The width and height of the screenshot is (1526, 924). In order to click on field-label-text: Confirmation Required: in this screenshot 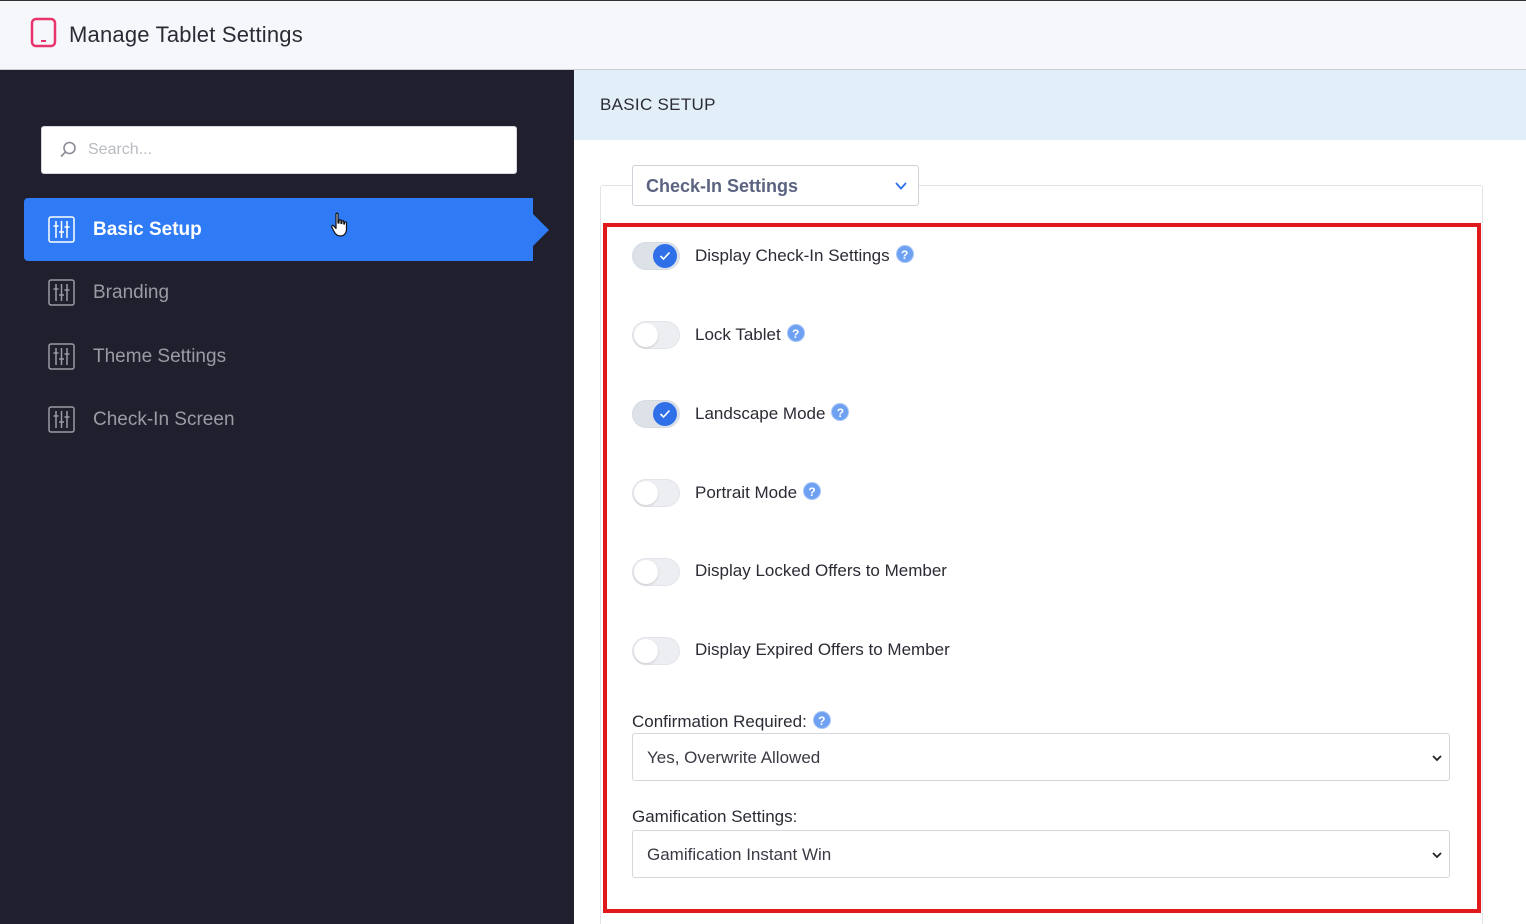, I will do `click(719, 721)`.